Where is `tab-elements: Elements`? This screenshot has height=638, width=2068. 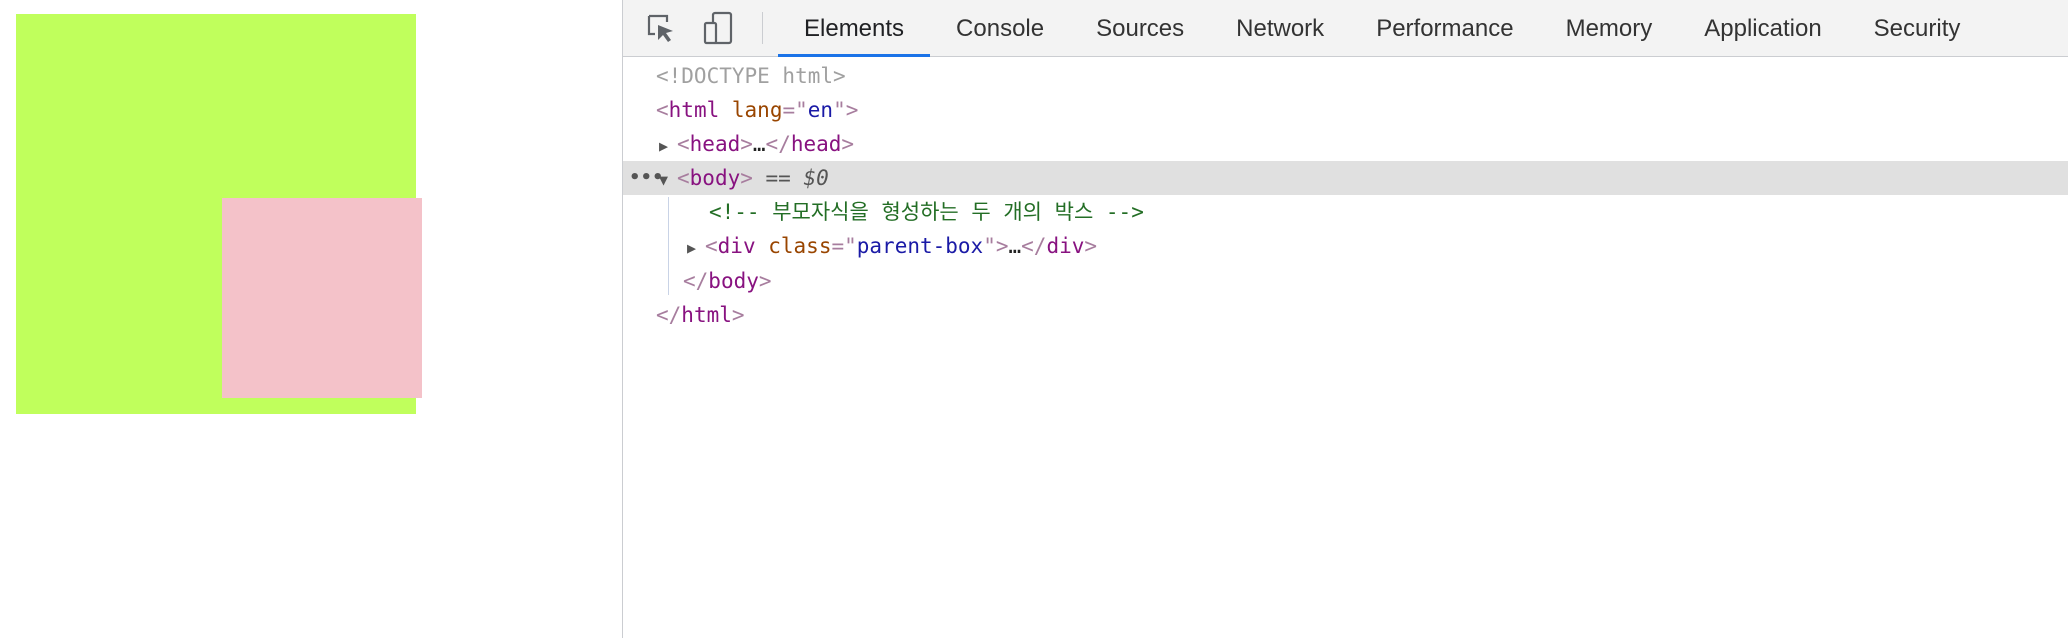 tab-elements: Elements is located at coordinates (854, 28).